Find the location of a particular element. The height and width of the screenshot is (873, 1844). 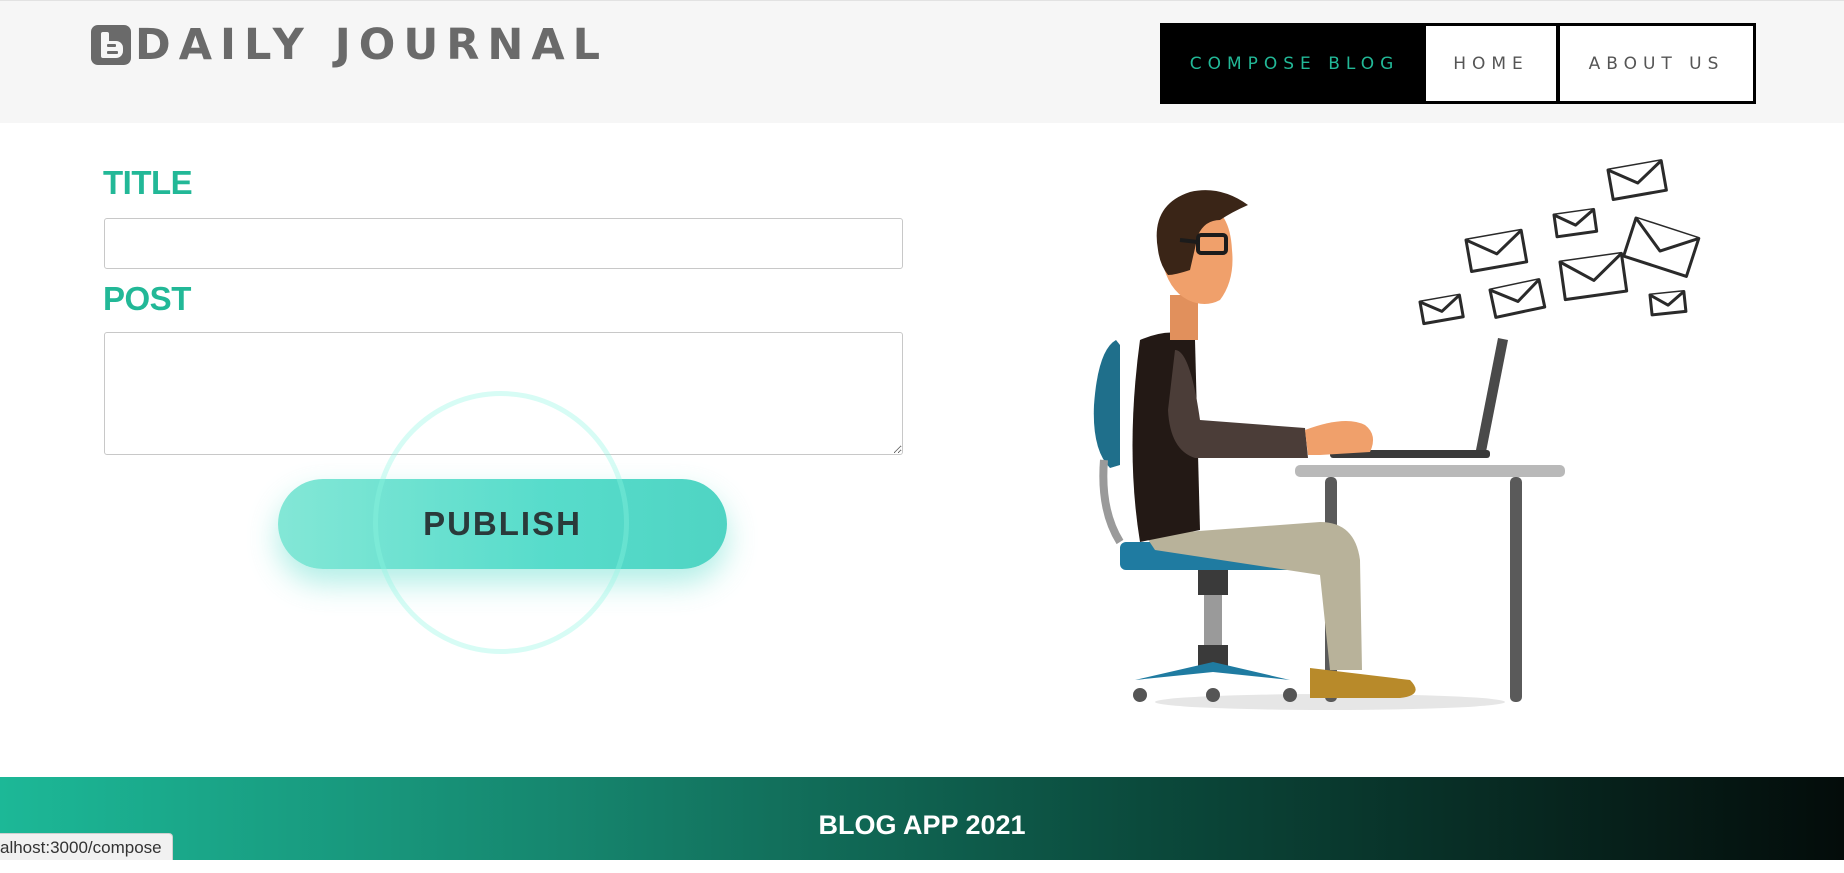

envelope-icons is located at coordinates (1559, 242).